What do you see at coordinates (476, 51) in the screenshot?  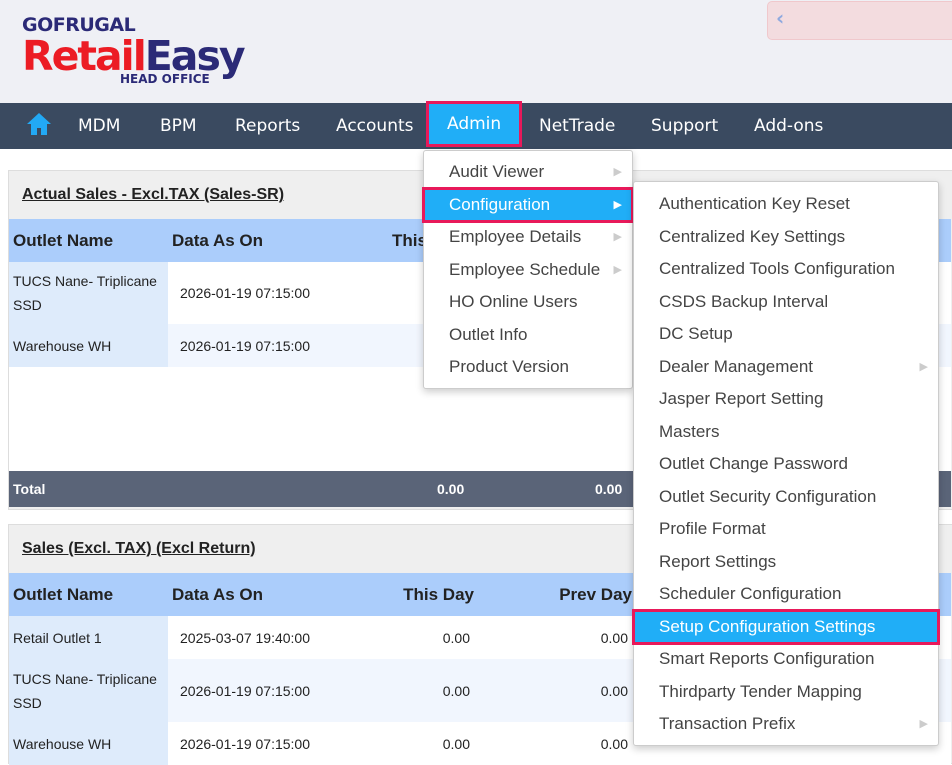 I see `header: GOFRUGAL RetailEasy HEAD OFFICE ‹` at bounding box center [476, 51].